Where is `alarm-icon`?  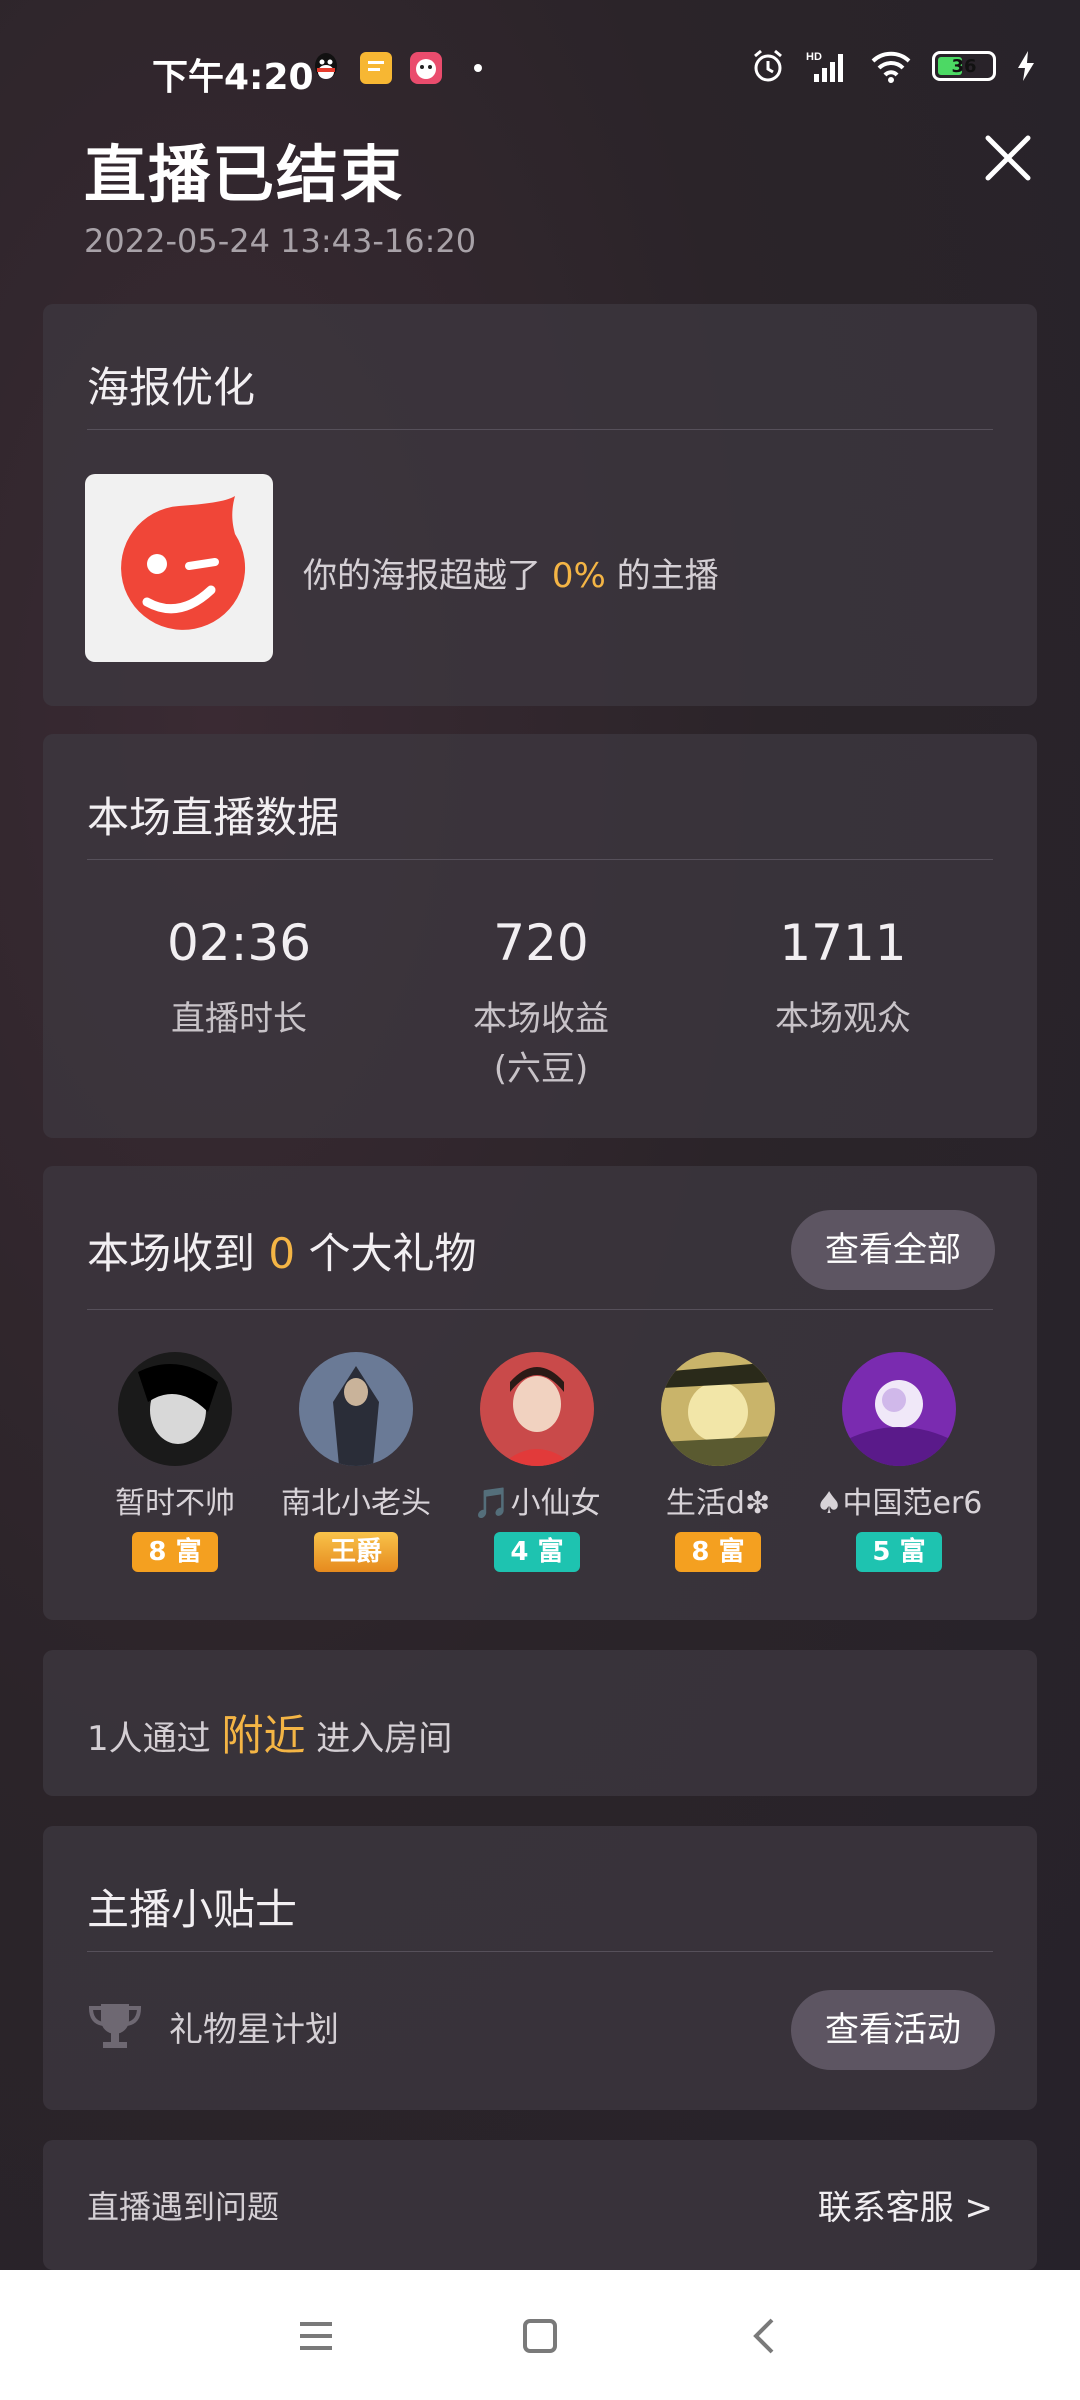
alarm-icon is located at coordinates (768, 65).